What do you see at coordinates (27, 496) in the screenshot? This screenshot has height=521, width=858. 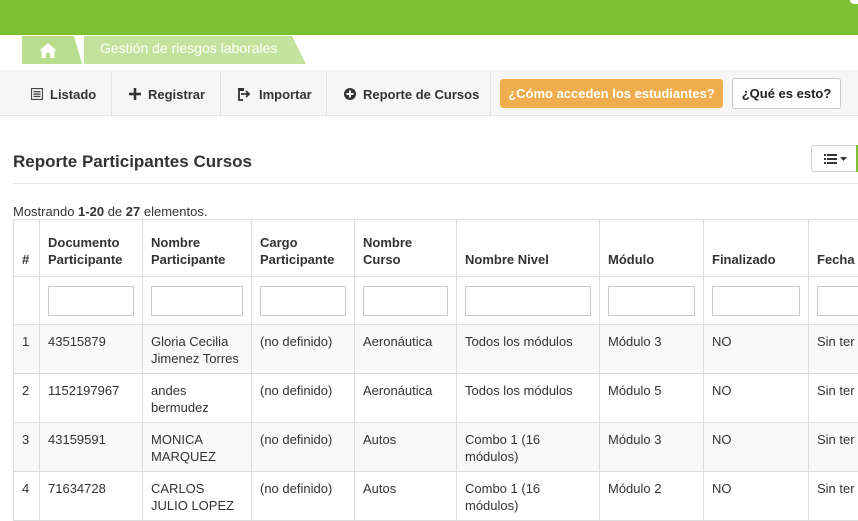 I see `row-number: 4` at bounding box center [27, 496].